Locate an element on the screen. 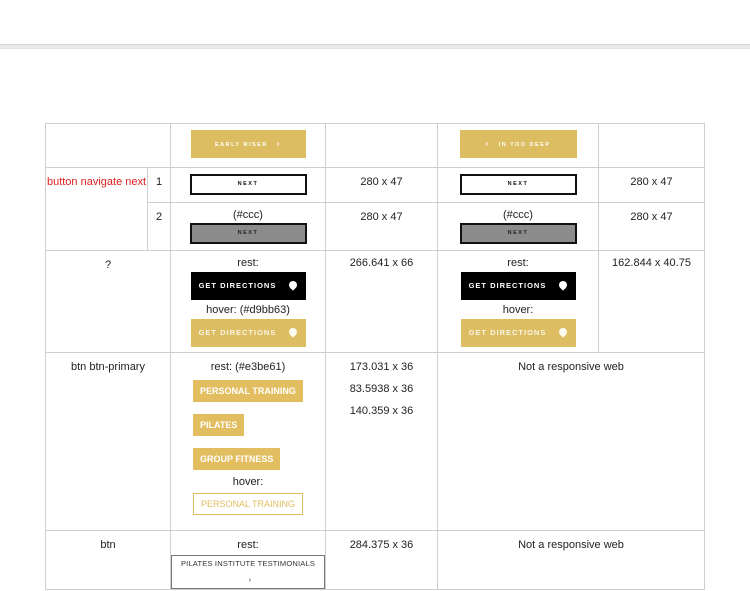 This screenshot has width=750, height=591. variant-number: 1 is located at coordinates (159, 182).